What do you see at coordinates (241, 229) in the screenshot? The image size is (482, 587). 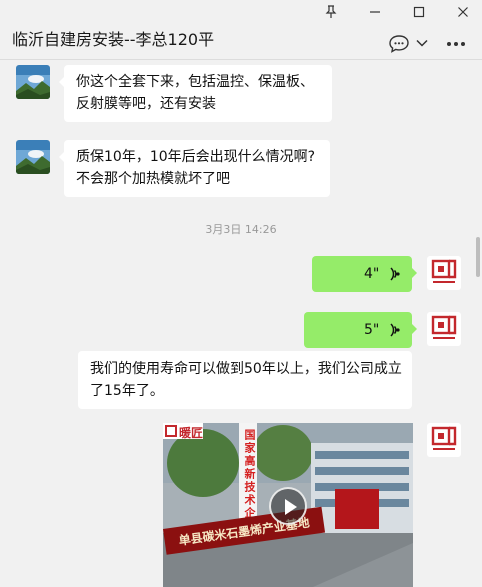 I see `message-timestamp: 3月3日 14:26` at bounding box center [241, 229].